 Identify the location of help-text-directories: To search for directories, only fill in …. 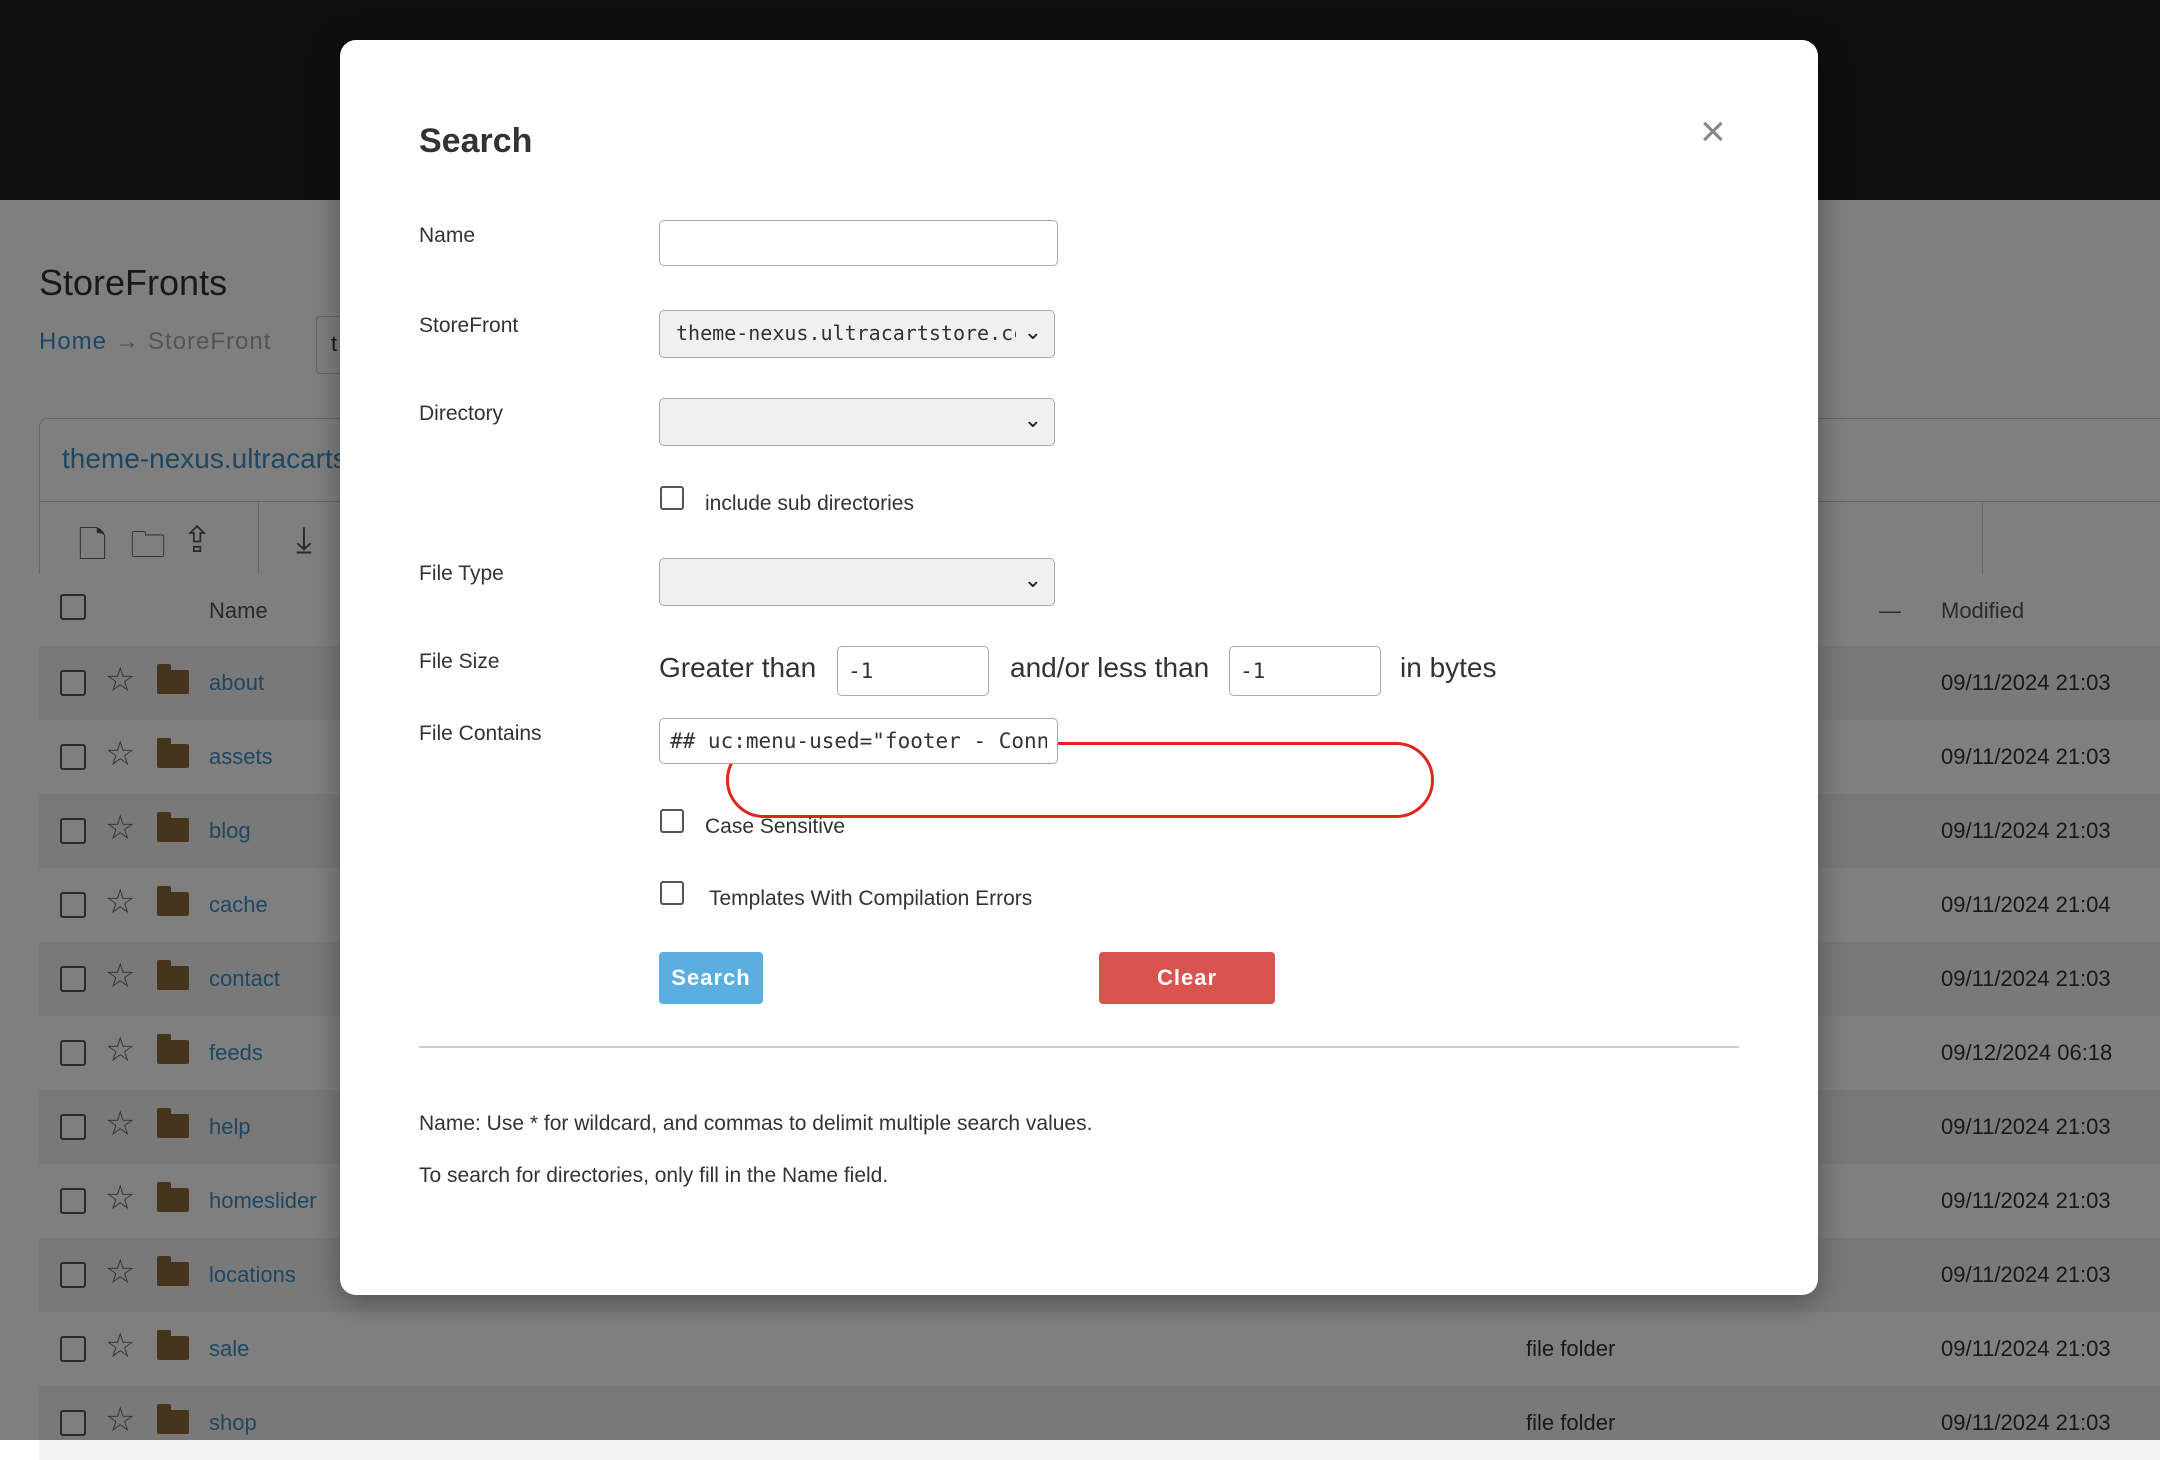
(654, 1175).